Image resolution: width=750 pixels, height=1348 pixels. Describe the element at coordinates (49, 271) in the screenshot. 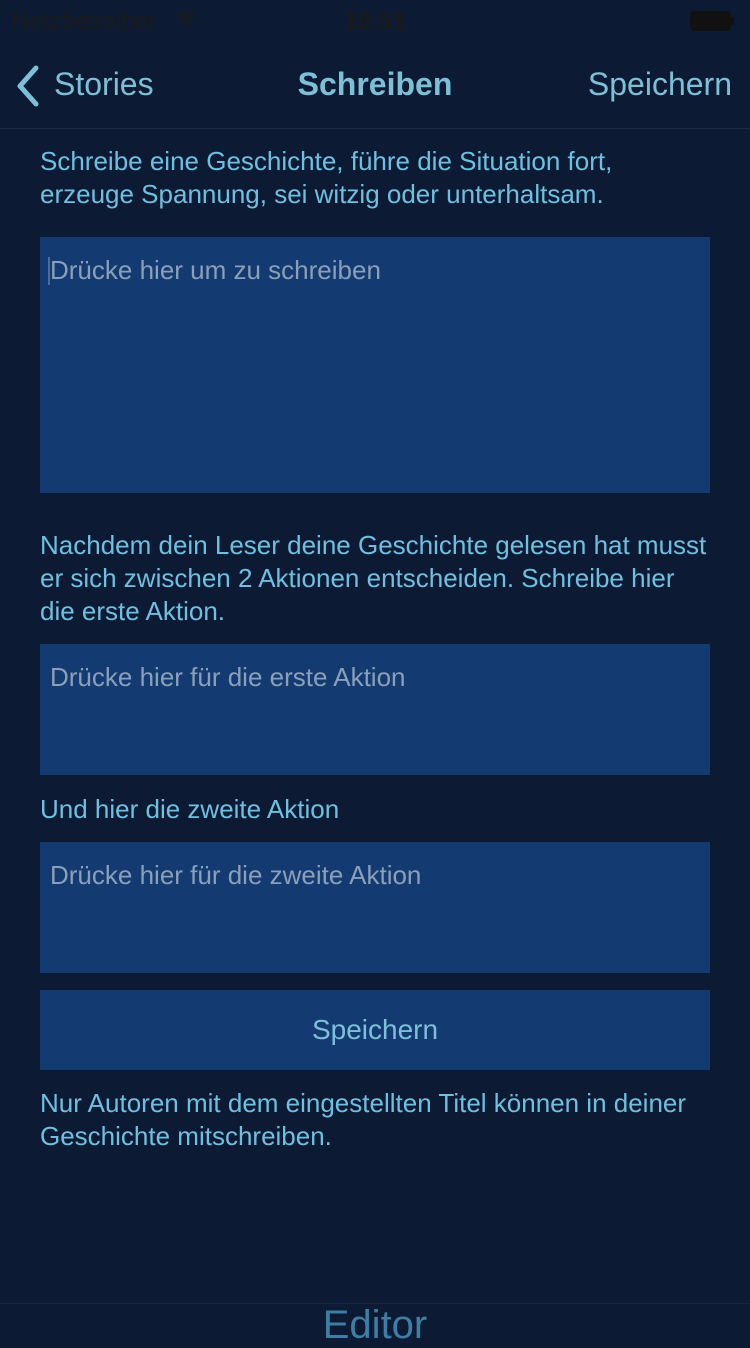

I see `text-cursor` at that location.